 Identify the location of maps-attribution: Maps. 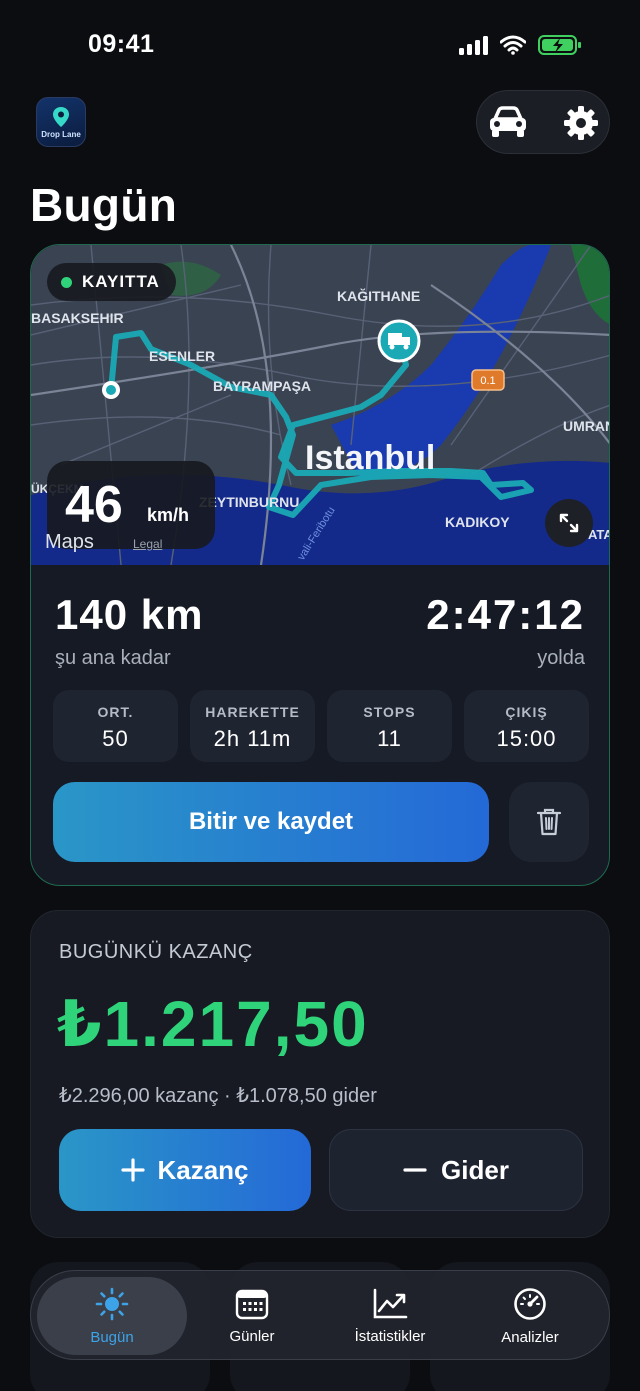
(69, 542).